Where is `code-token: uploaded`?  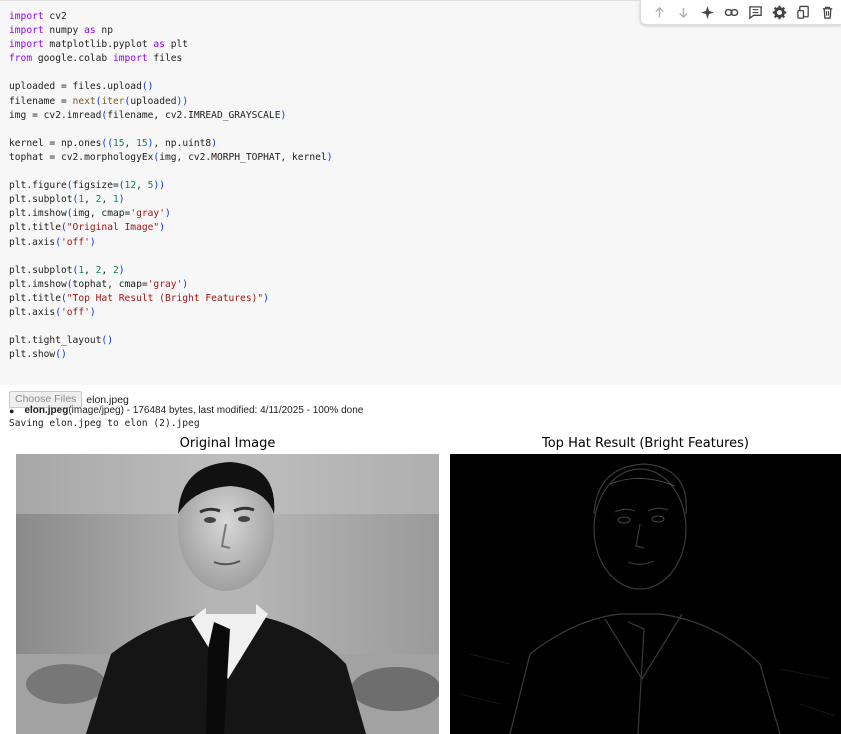 code-token: uploaded is located at coordinates (153, 101).